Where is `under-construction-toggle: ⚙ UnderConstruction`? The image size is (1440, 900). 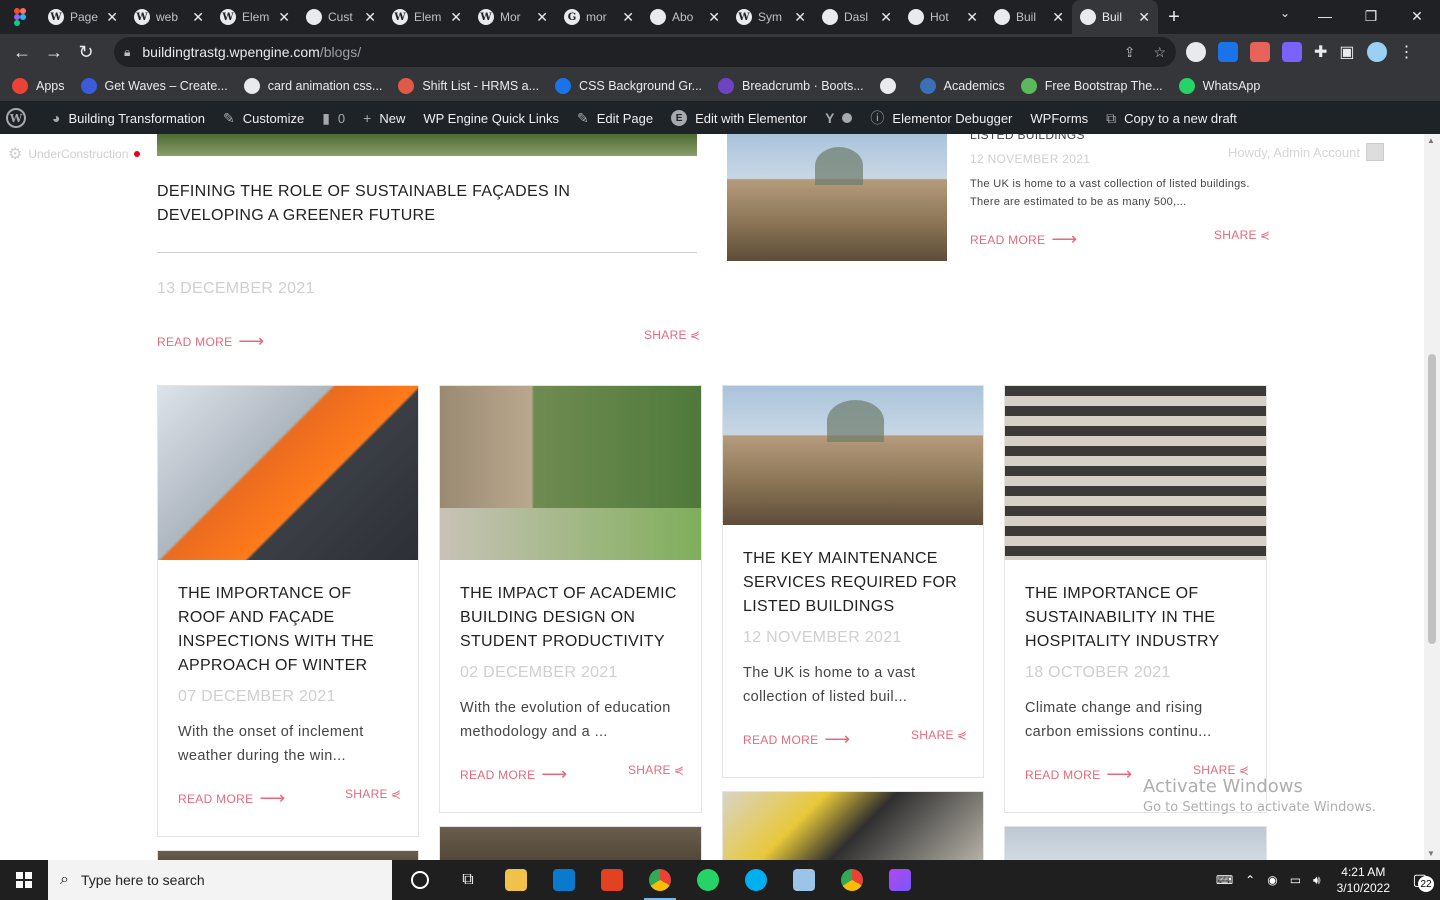
under-construction-toggle: ⚙ UnderConstruction is located at coordinates (74, 154).